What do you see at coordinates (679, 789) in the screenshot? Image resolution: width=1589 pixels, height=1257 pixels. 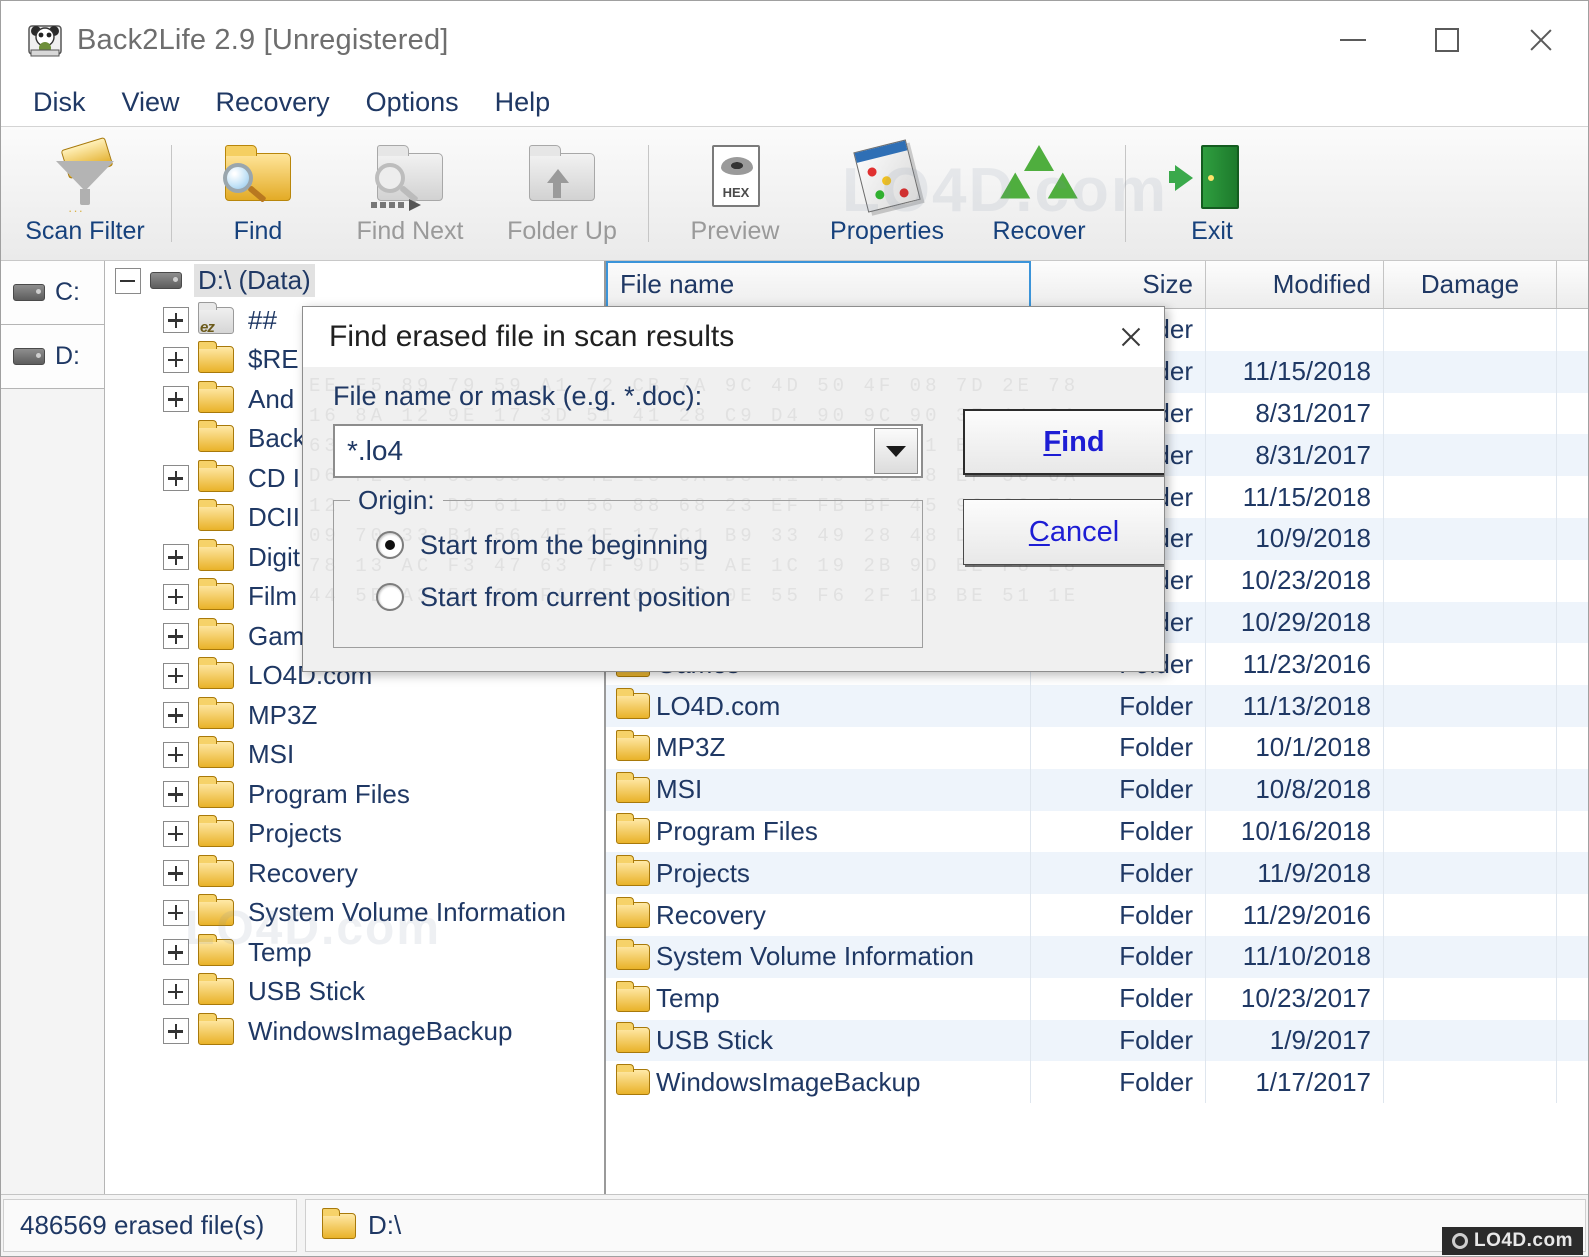 I see `cell-file-name-text: MSI` at bounding box center [679, 789].